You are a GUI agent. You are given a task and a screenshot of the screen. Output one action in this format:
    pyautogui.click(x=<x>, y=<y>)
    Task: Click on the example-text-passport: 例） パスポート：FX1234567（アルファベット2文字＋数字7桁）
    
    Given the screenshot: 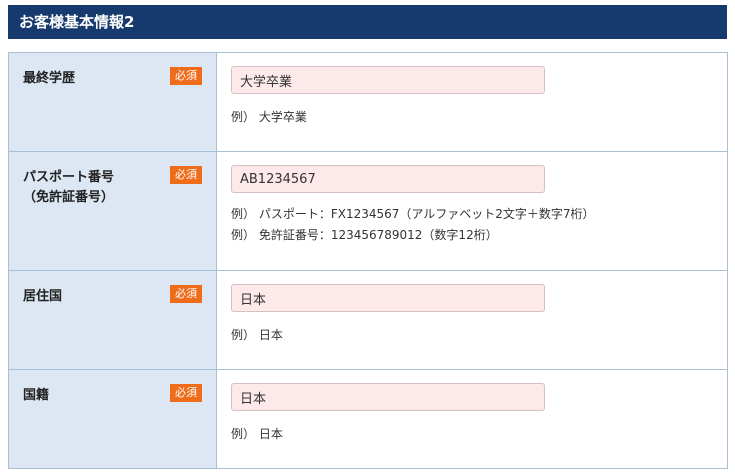 What is the action you would take?
    pyautogui.click(x=413, y=214)
    